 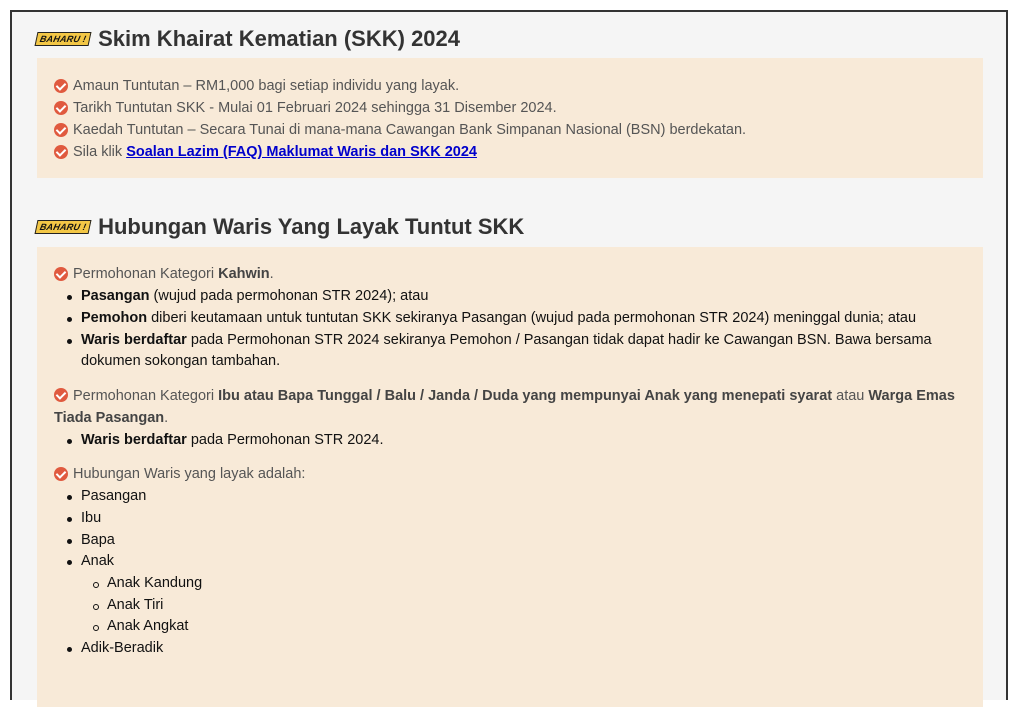 I want to click on item-bold: Pemohon, so click(x=114, y=318).